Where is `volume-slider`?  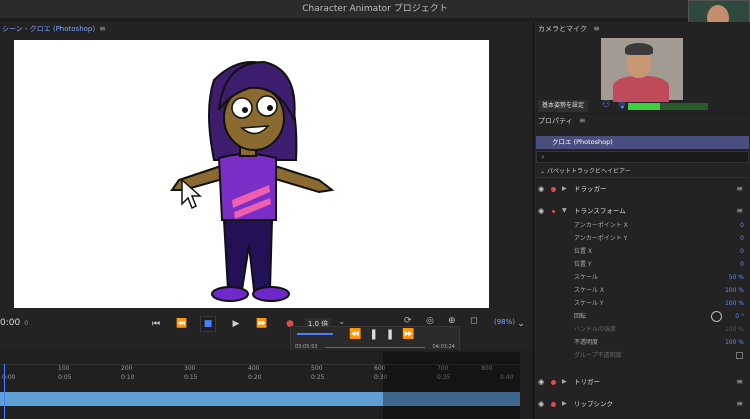 volume-slider is located at coordinates (315, 334).